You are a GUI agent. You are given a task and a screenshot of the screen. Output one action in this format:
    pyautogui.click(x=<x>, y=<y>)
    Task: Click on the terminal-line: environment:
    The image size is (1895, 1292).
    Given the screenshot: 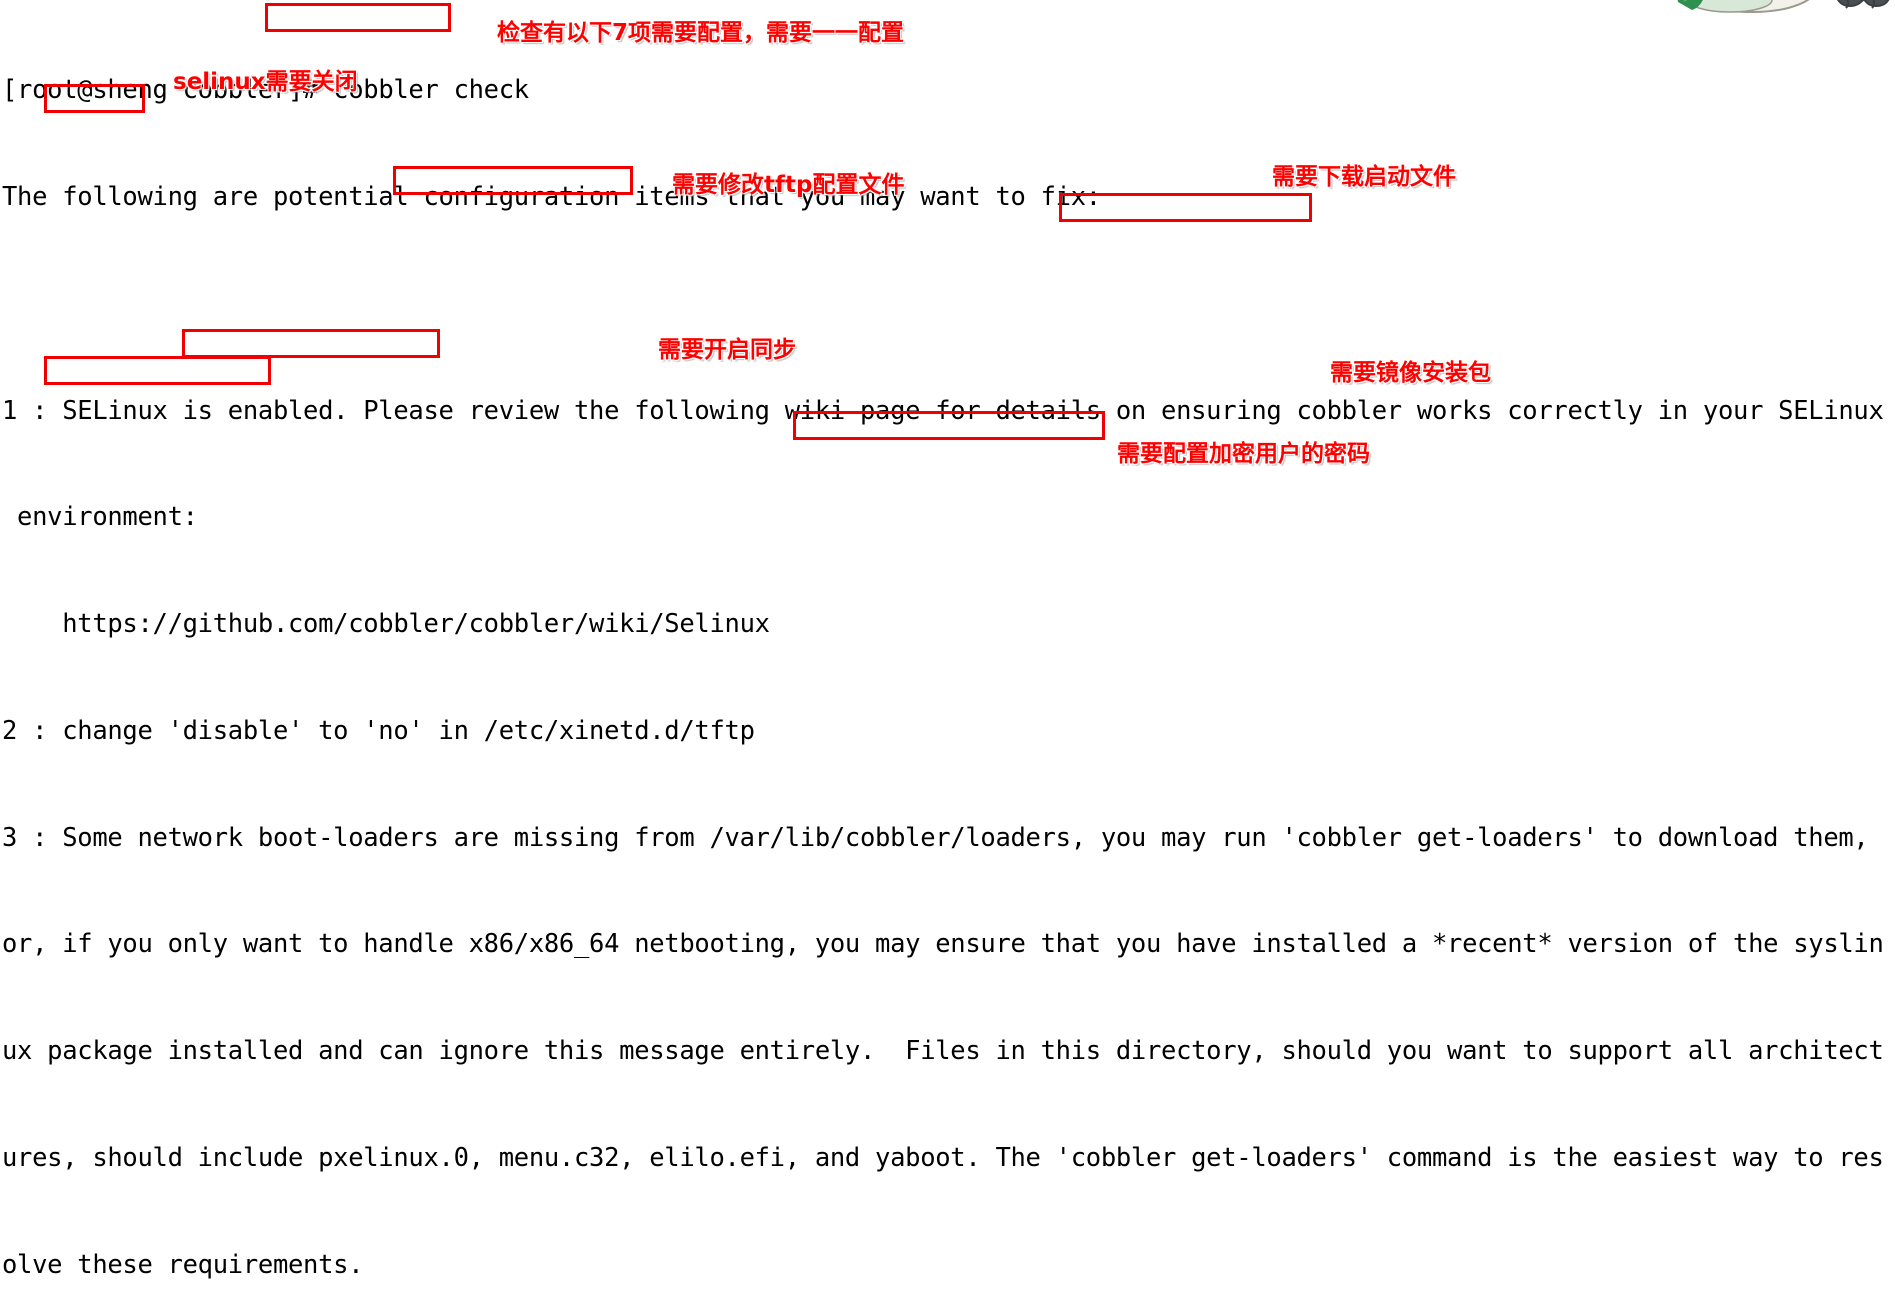 What is the action you would take?
    pyautogui.click(x=100, y=517)
    